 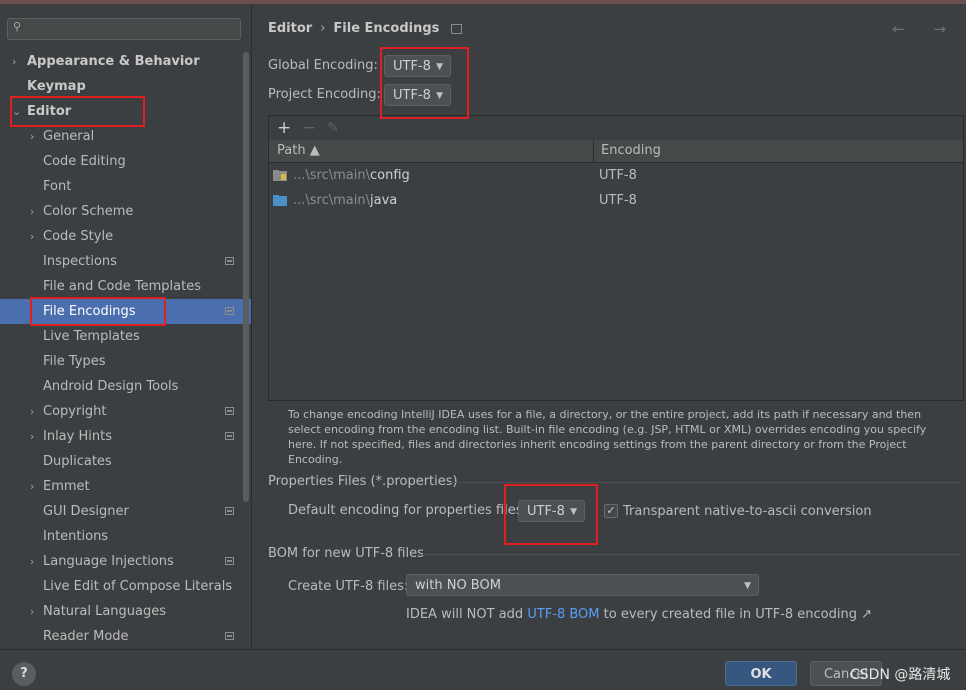 What do you see at coordinates (417, 95) in the screenshot?
I see `project-encoding-select: UTF-8 ▼` at bounding box center [417, 95].